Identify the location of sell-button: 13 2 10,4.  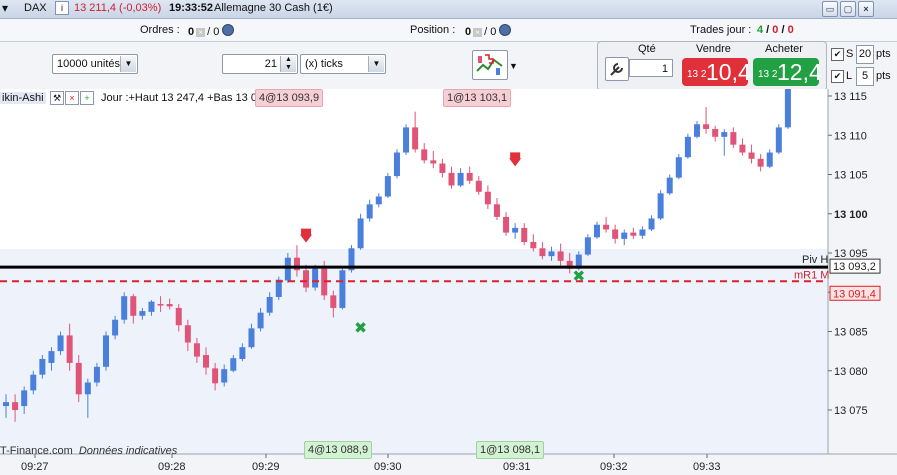
(716, 72).